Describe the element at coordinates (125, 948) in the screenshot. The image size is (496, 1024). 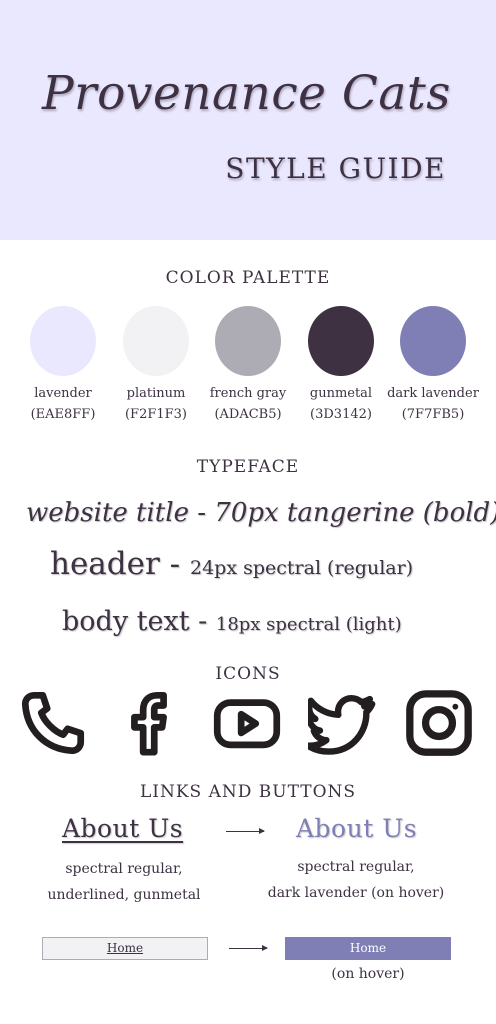
I see `home-button: Home` at that location.